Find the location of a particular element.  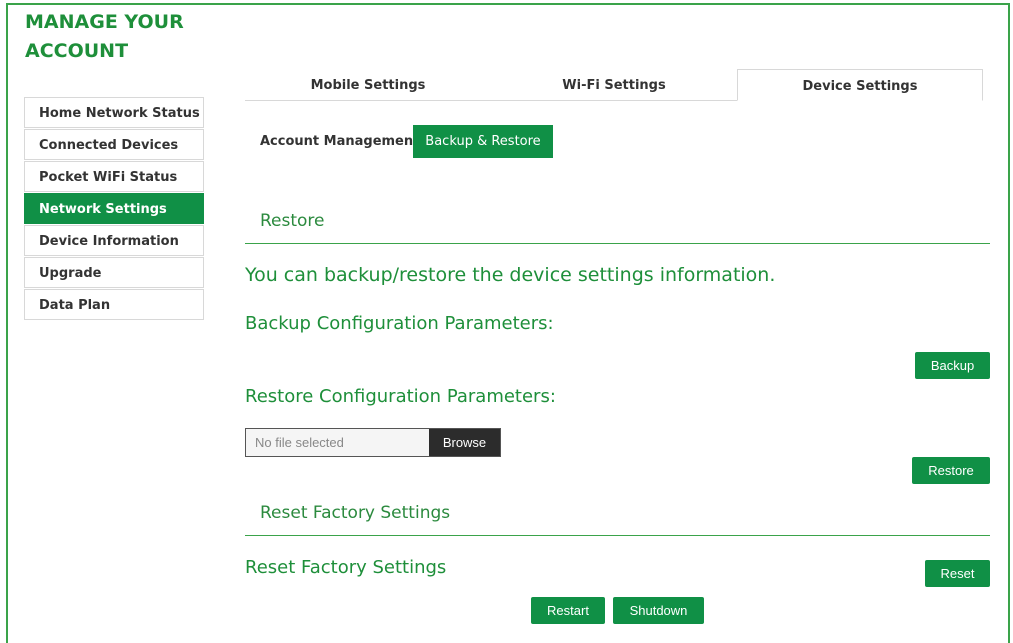

tab-wifi-settings: Wi-Fi Settings is located at coordinates (614, 84).